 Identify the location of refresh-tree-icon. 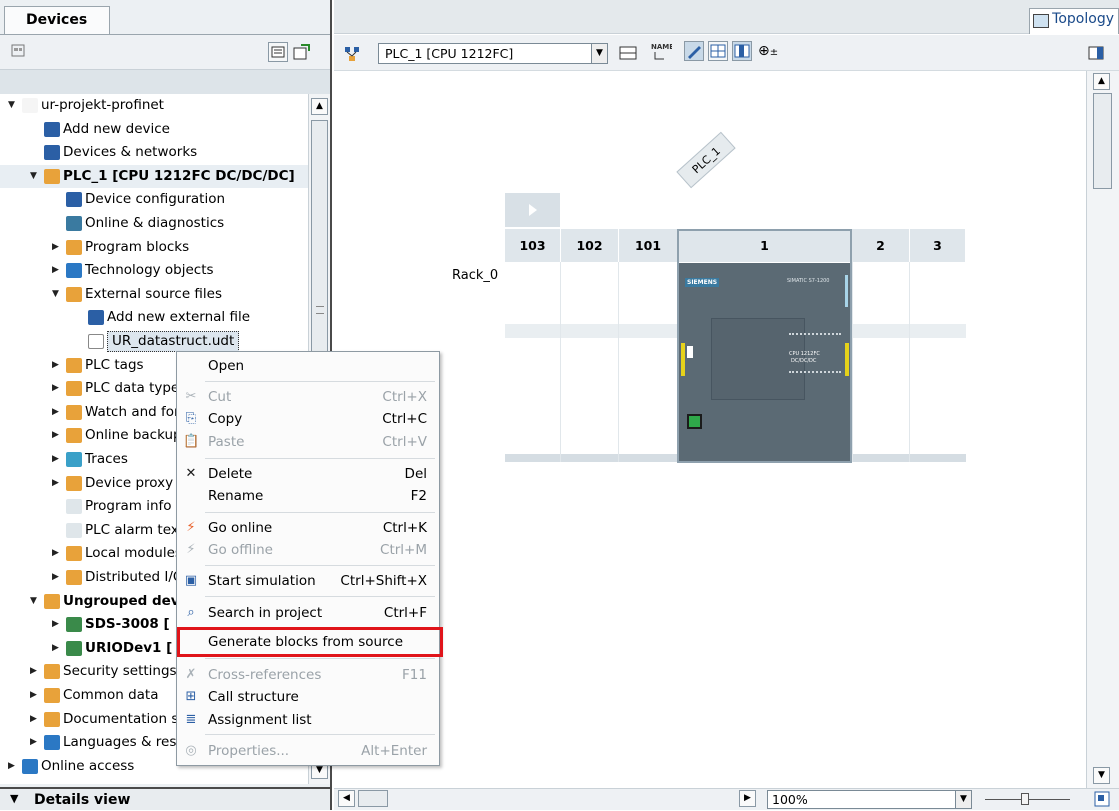
(302, 52).